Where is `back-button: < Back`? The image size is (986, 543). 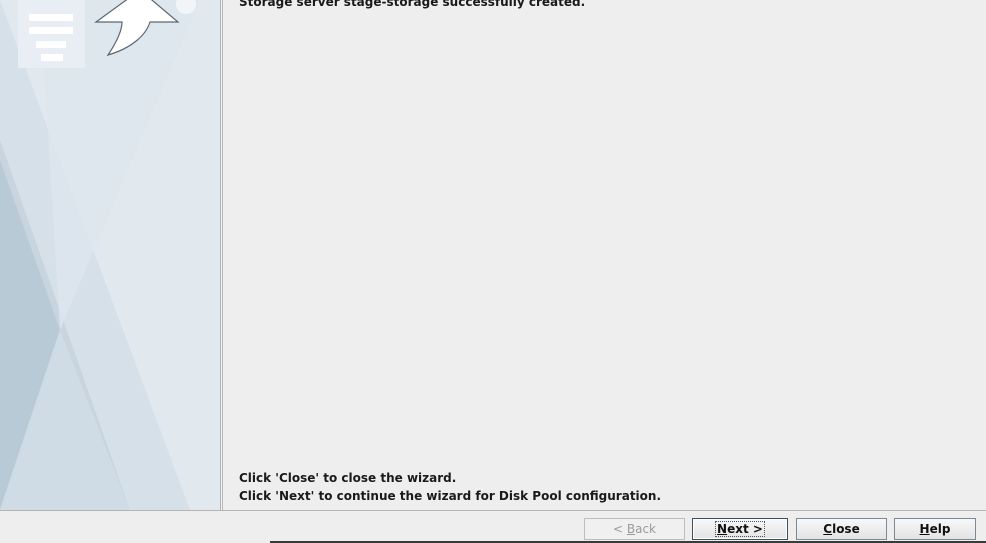
back-button: < Back is located at coordinates (634, 529).